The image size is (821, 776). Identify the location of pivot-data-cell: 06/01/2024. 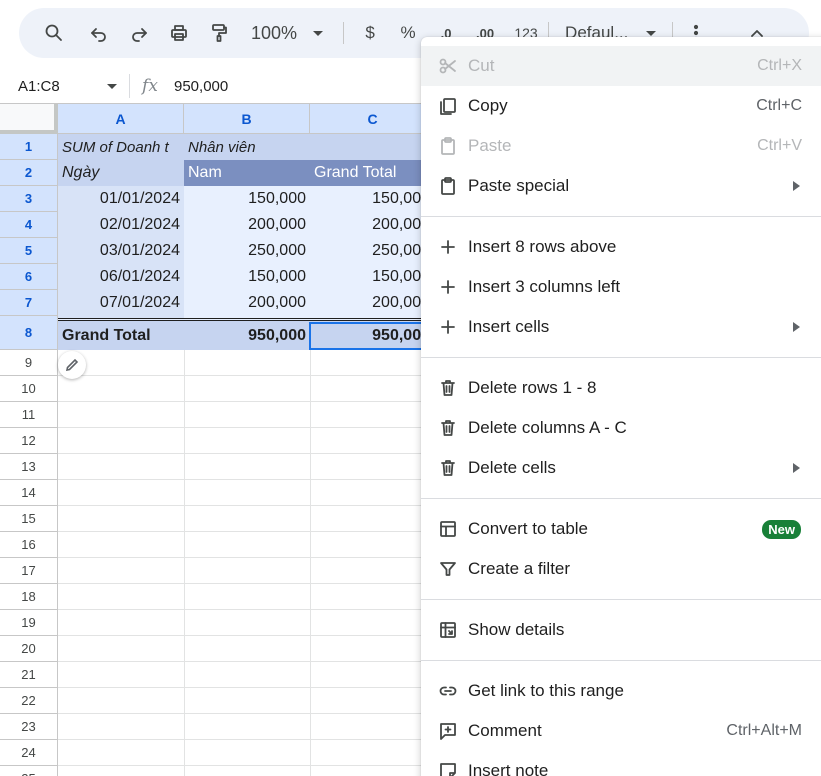
(121, 277).